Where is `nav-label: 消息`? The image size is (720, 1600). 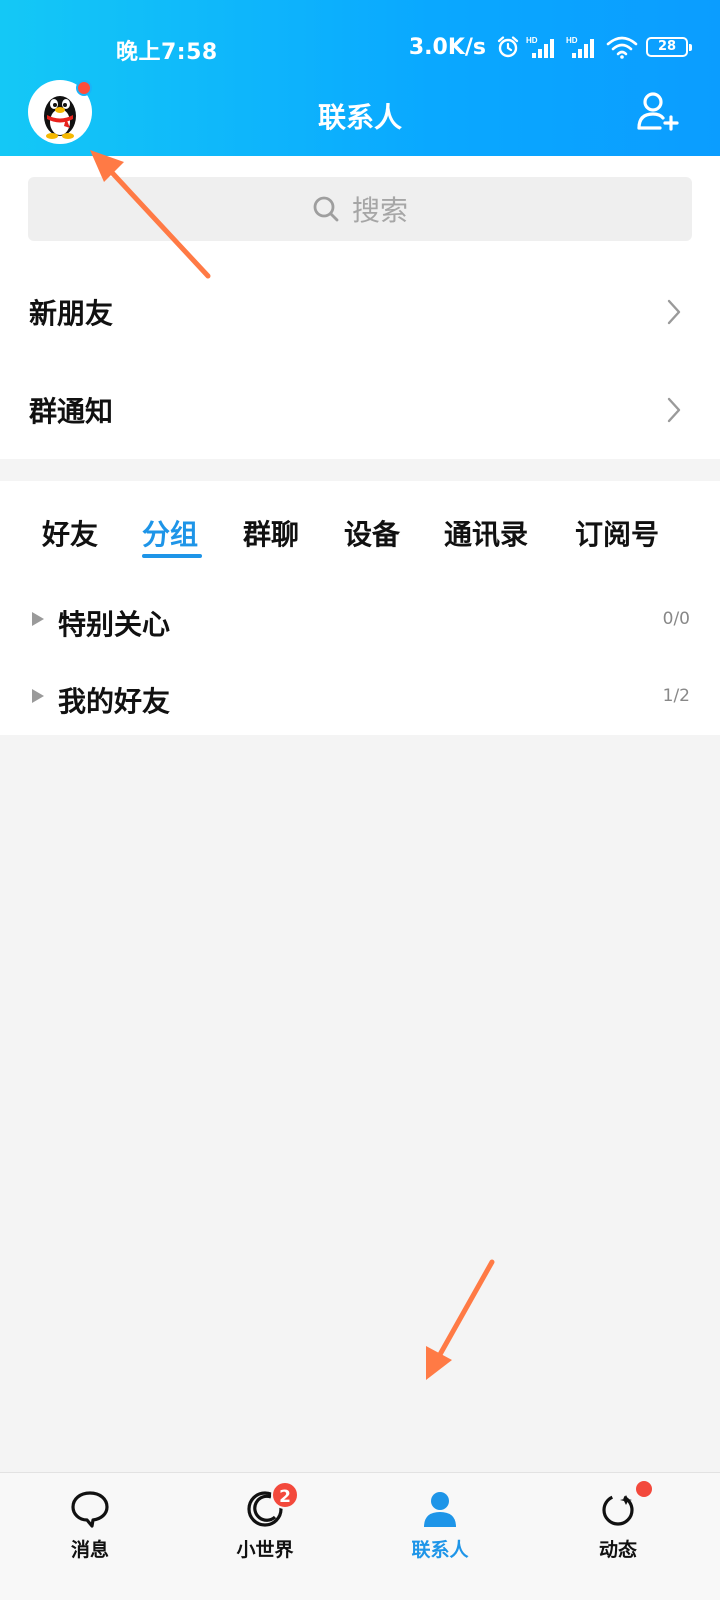
nav-label: 消息 is located at coordinates (89, 1550).